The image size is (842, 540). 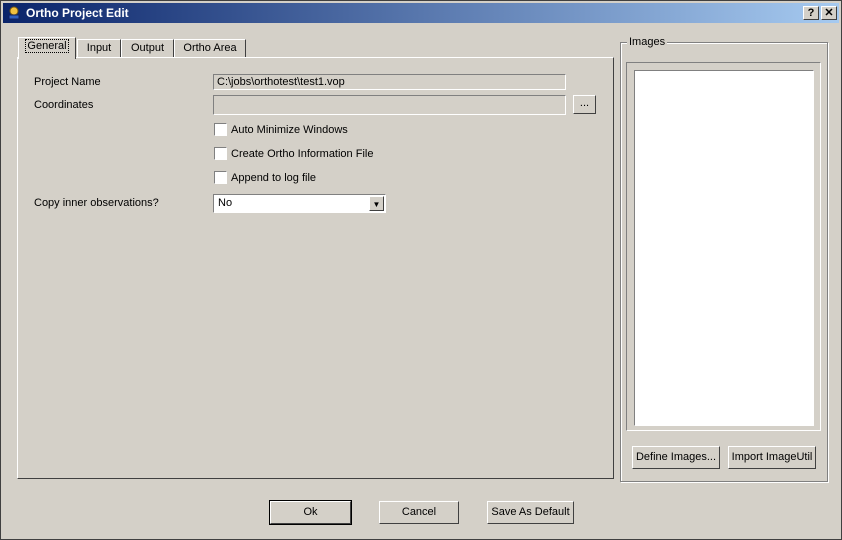 I want to click on tab-label: Output, so click(x=147, y=48).